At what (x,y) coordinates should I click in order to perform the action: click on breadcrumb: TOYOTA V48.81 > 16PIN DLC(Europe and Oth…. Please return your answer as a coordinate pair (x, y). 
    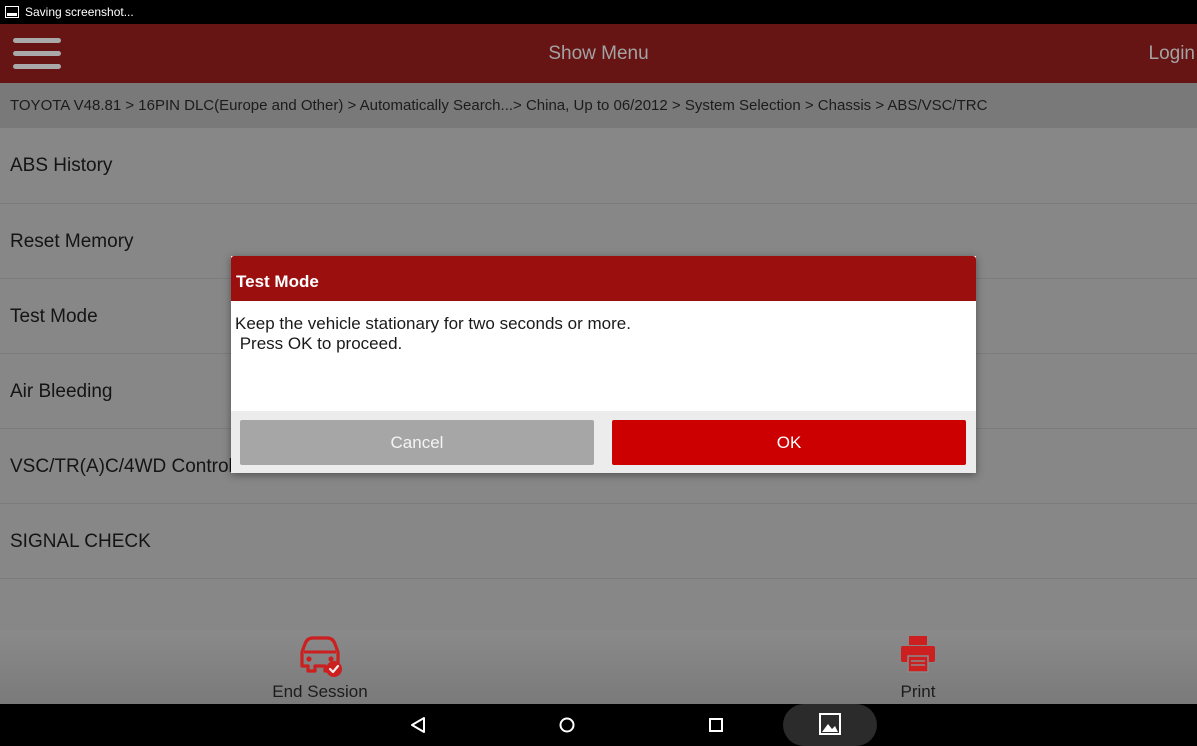
    Looking at the image, I should click on (598, 105).